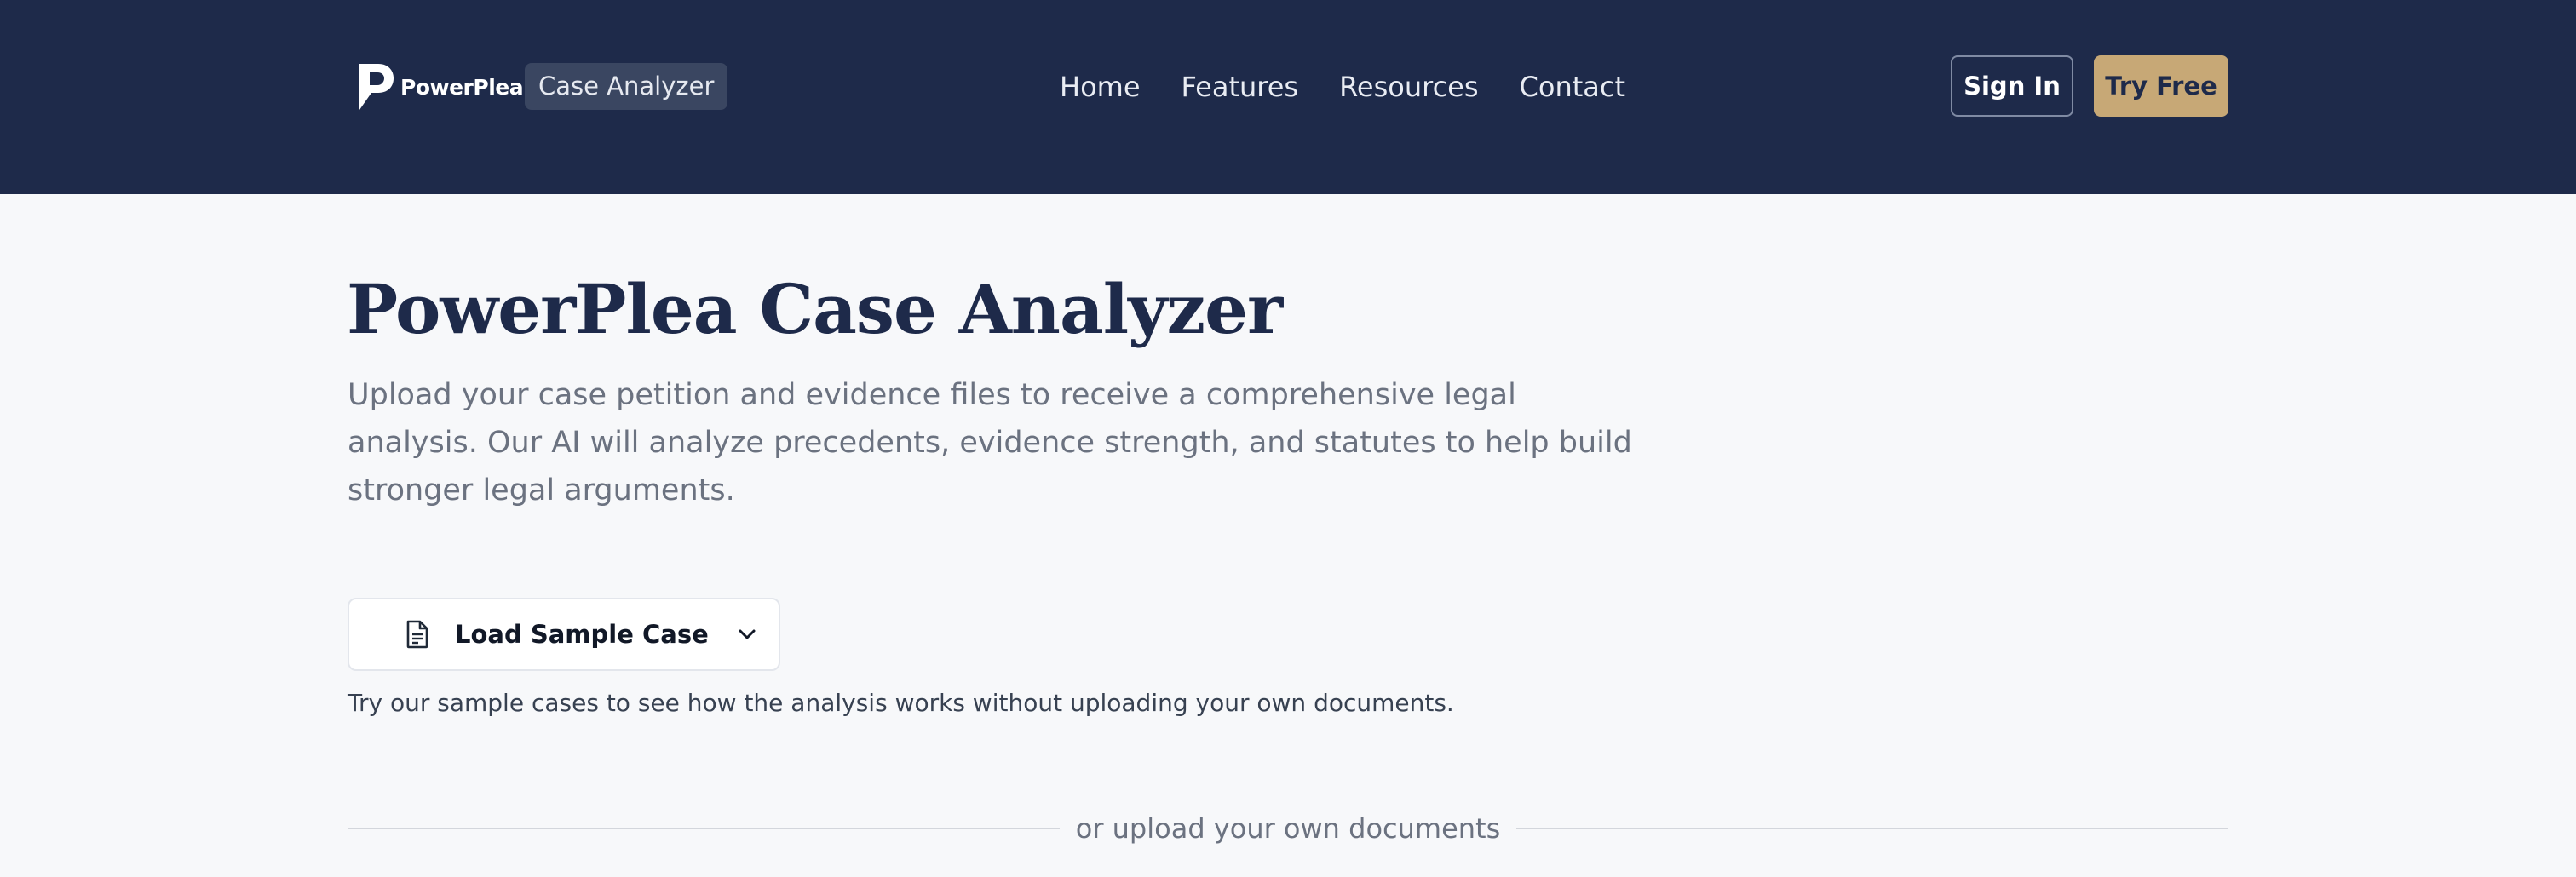 The height and width of the screenshot is (877, 2576). Describe the element at coordinates (2161, 86) in the screenshot. I see `try-free-button: Try Free` at that location.